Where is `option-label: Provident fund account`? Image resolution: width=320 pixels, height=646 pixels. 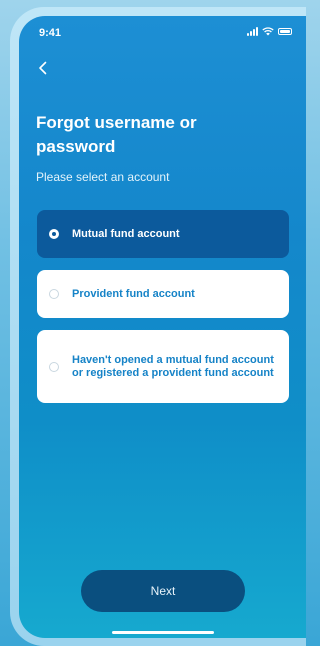 option-label: Provident fund account is located at coordinates (133, 293).